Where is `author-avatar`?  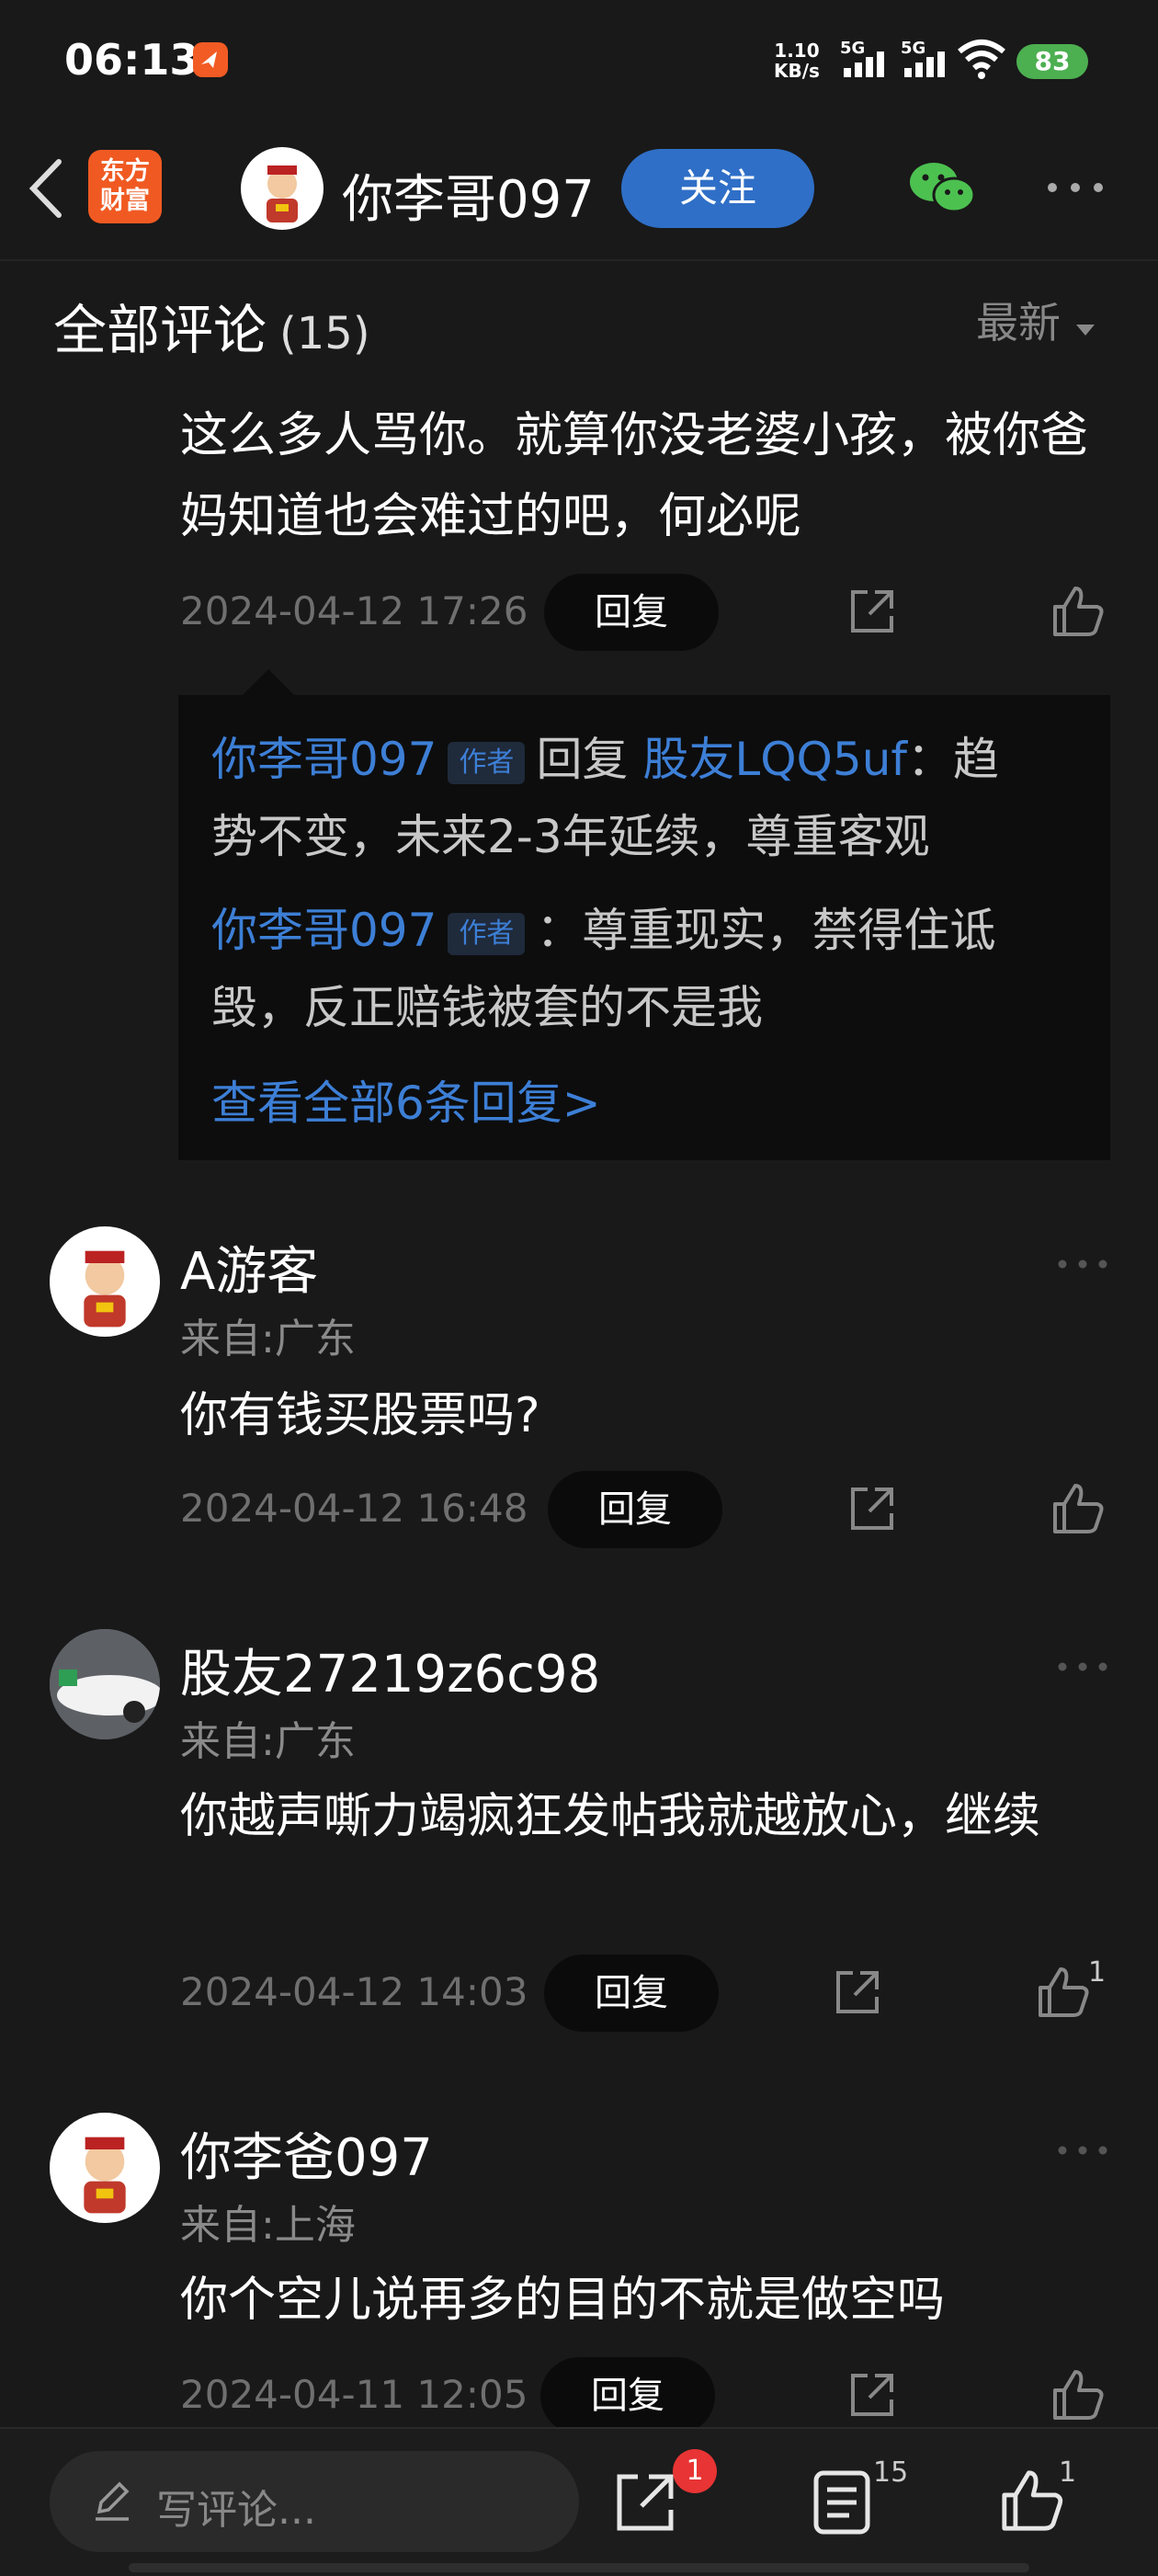 author-avatar is located at coordinates (282, 188).